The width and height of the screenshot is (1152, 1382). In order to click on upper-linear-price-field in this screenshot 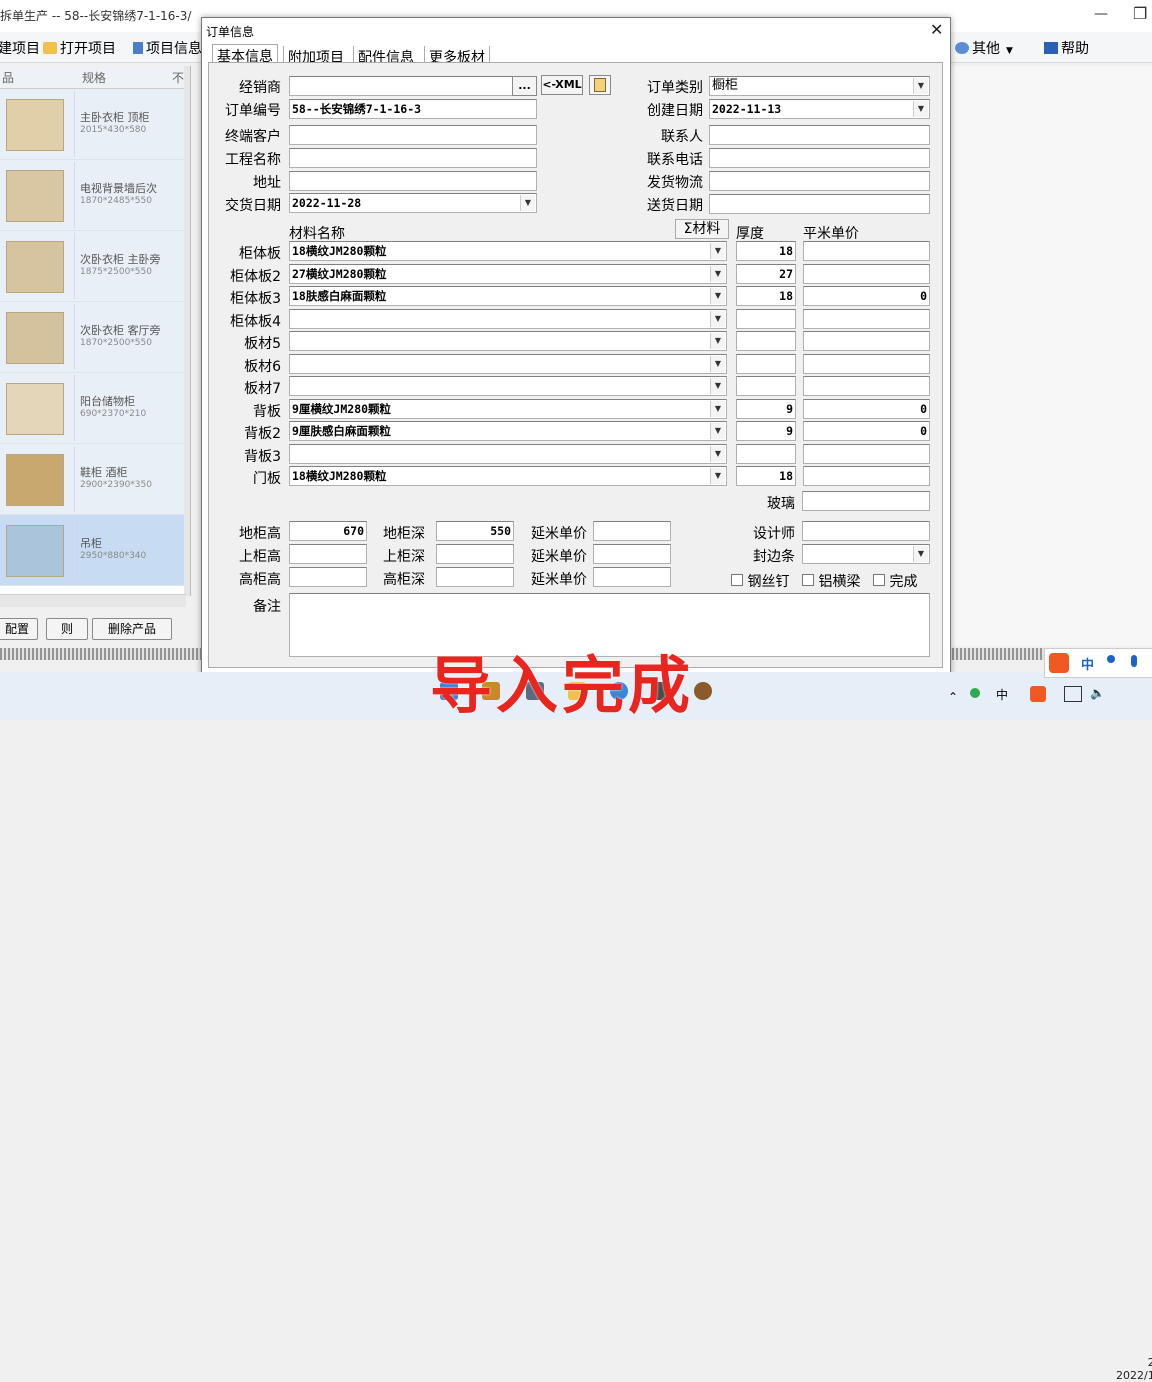, I will do `click(632, 554)`.